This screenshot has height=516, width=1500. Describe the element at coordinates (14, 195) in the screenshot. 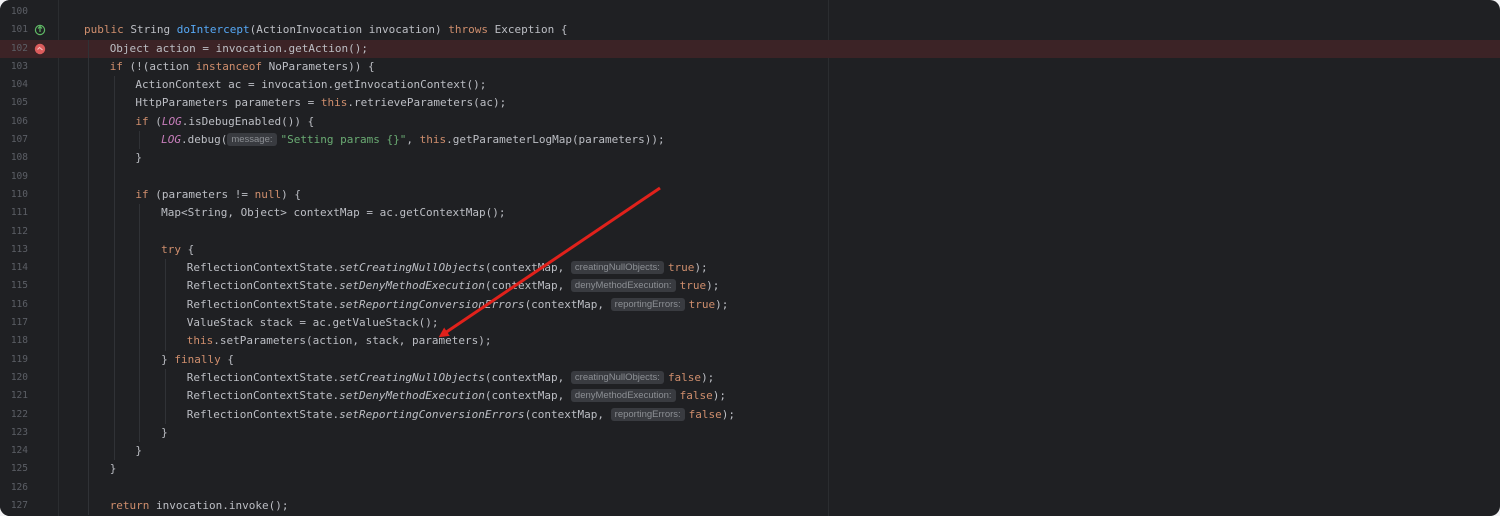

I see `line-number: 110` at that location.